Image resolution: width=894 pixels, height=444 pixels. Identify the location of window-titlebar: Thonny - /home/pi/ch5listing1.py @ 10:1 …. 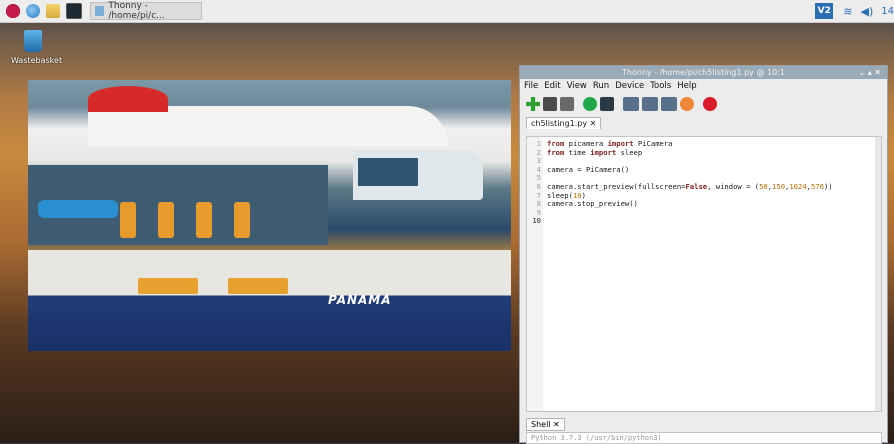
(703, 72).